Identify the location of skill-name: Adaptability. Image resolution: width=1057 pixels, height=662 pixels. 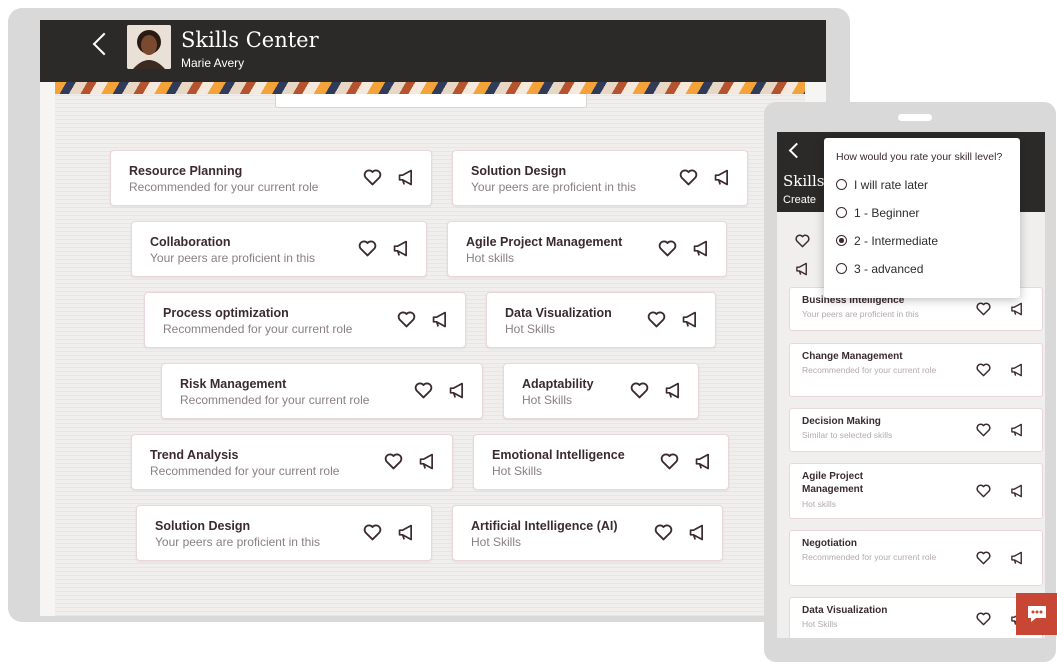
(558, 384).